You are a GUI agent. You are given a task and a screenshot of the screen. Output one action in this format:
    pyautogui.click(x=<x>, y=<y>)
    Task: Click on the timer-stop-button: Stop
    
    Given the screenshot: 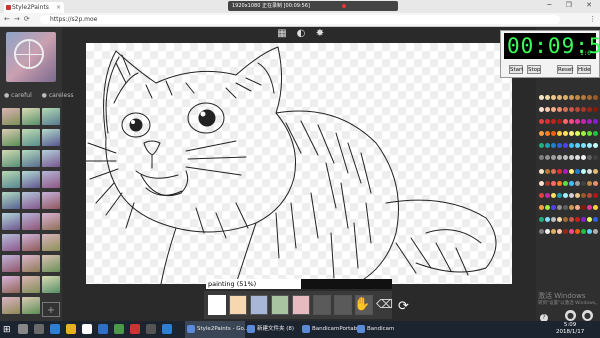 What is the action you would take?
    pyautogui.click(x=534, y=69)
    